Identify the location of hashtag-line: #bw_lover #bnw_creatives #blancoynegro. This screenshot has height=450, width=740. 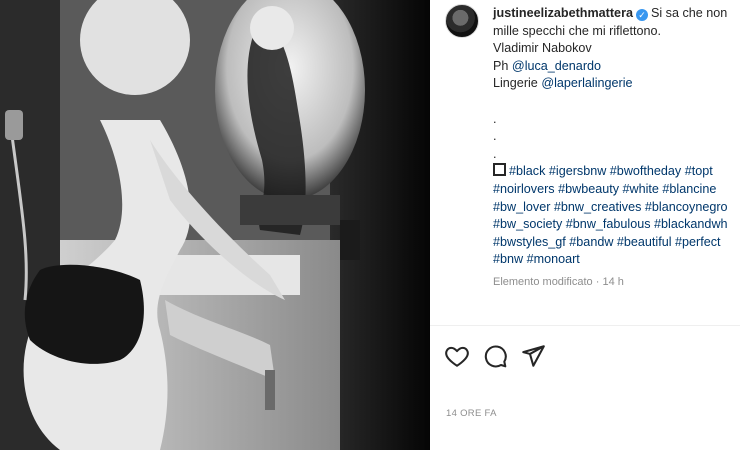
(616, 208).